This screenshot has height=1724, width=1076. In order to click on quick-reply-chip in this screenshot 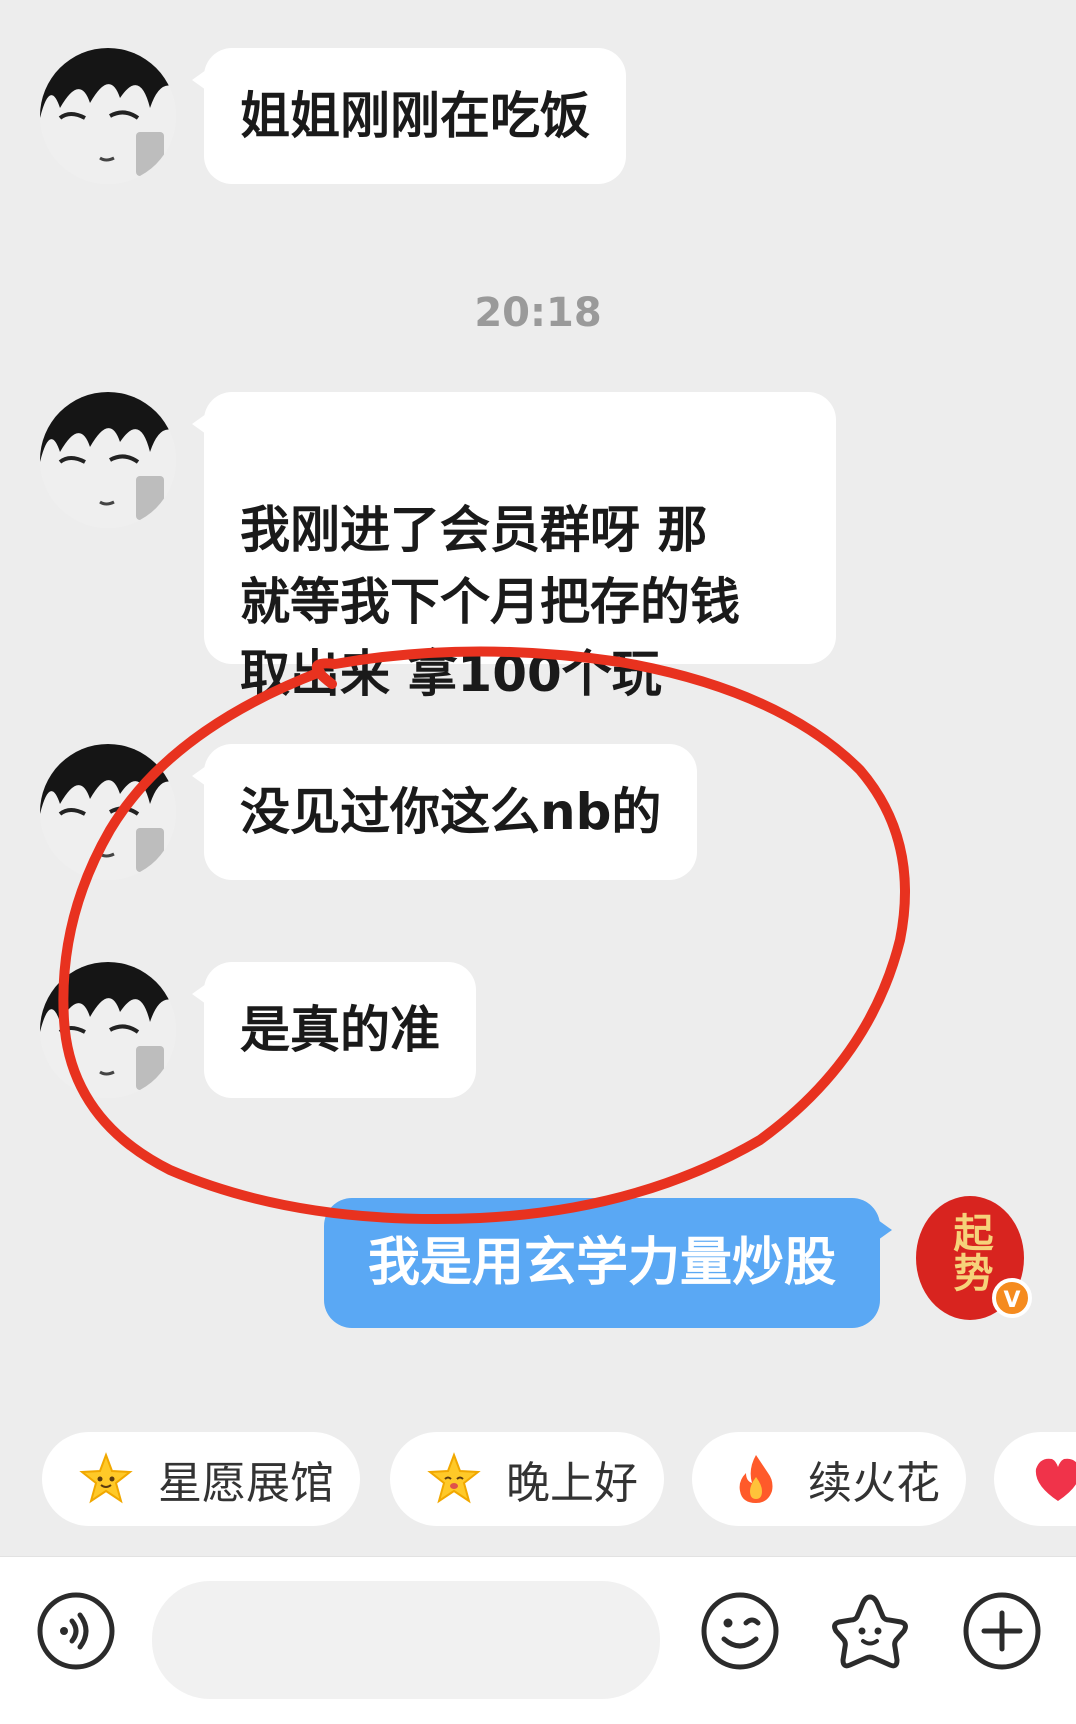, I will do `click(1035, 1479)`.